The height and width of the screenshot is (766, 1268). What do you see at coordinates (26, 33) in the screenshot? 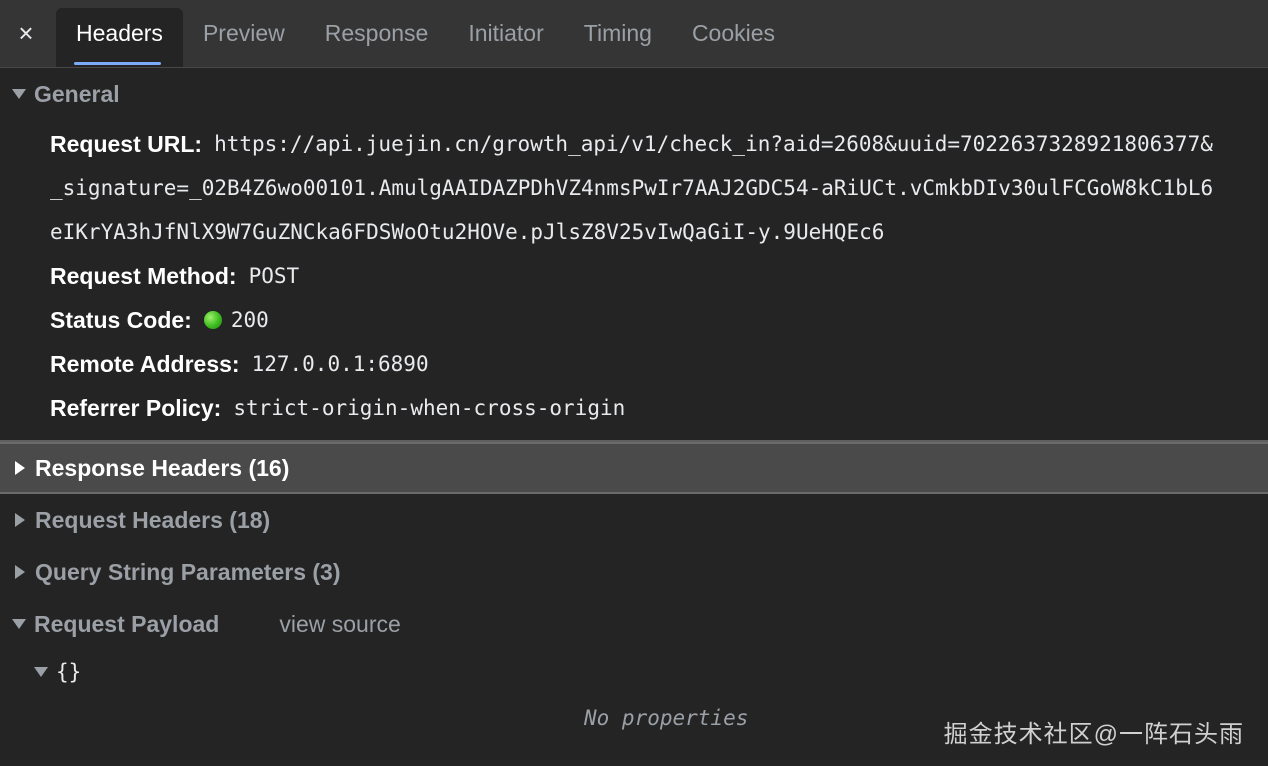
I see `close-icon: ×` at bounding box center [26, 33].